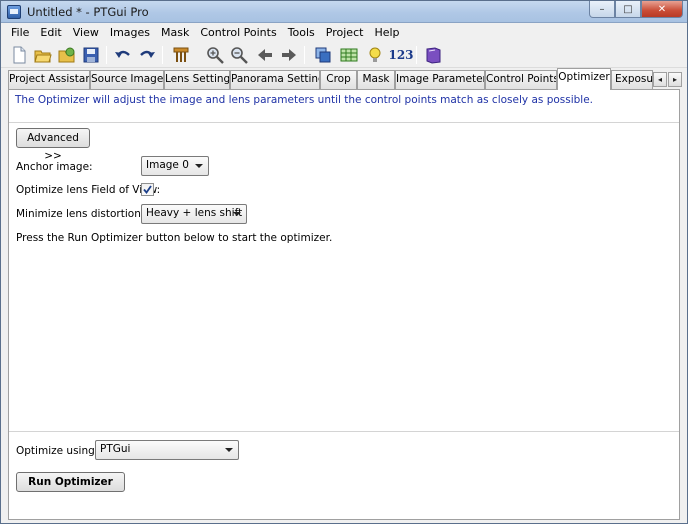  What do you see at coordinates (628, 9) in the screenshot?
I see `maximize-button: □` at bounding box center [628, 9].